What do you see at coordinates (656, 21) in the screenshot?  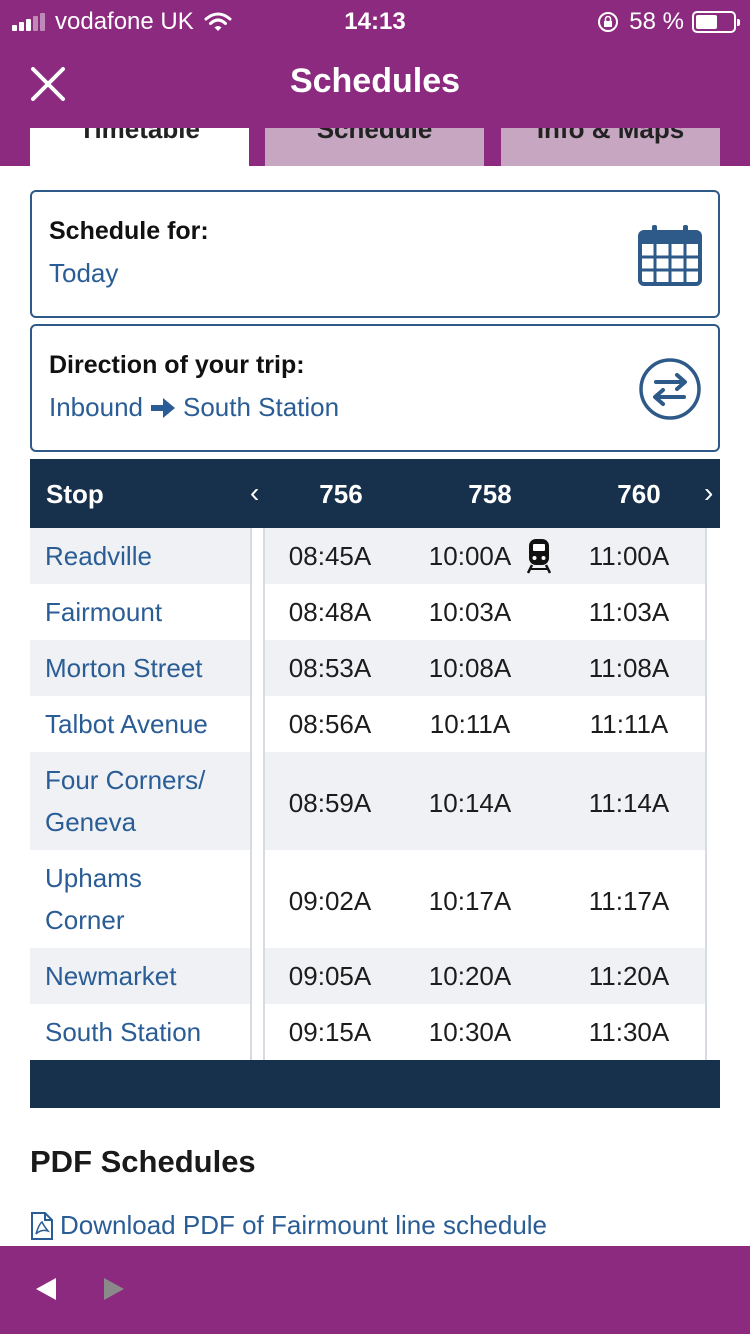 I see `battery-percentage: 58 %` at bounding box center [656, 21].